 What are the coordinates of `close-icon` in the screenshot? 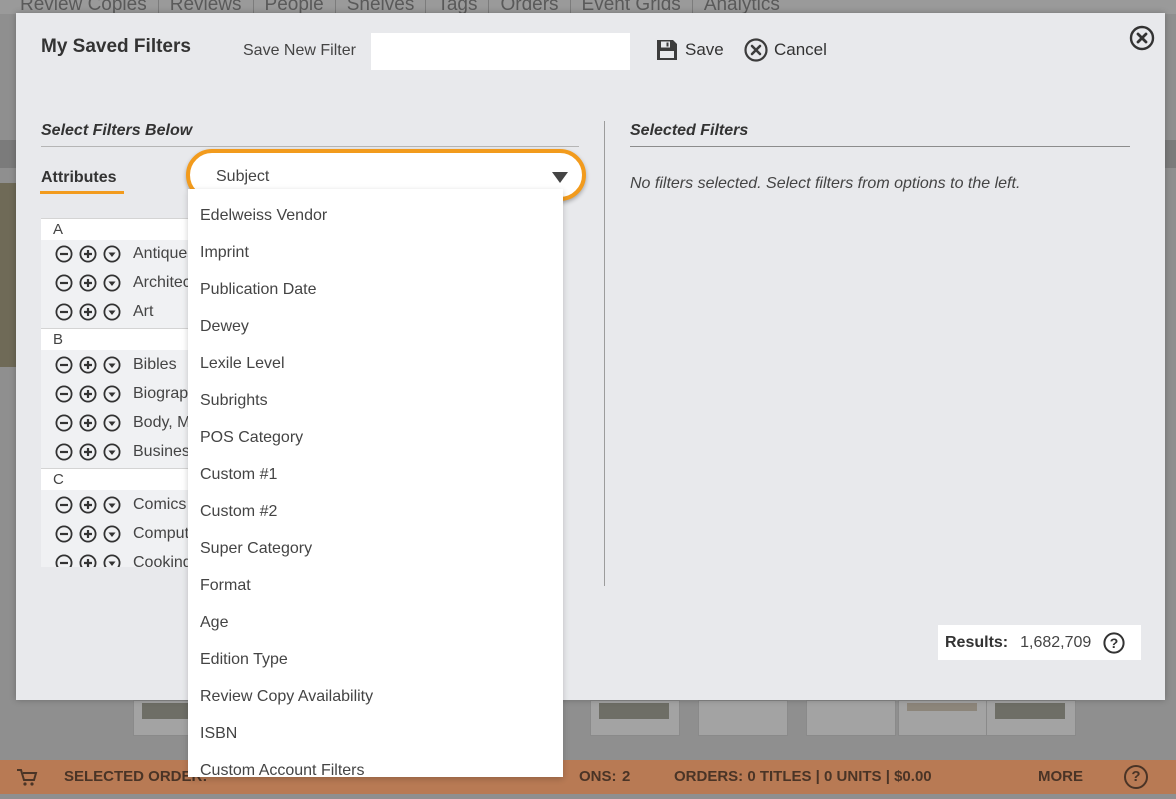 It's located at (1142, 38).